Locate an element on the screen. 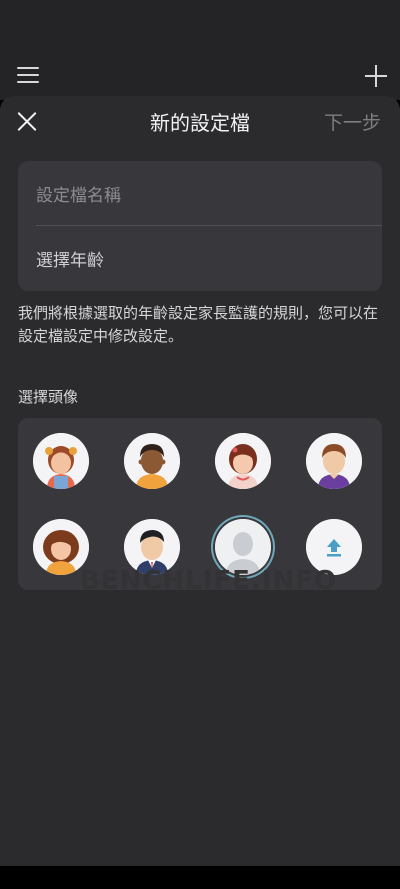 The width and height of the screenshot is (400, 889). boy-dark-skin-avatar is located at coordinates (152, 461).